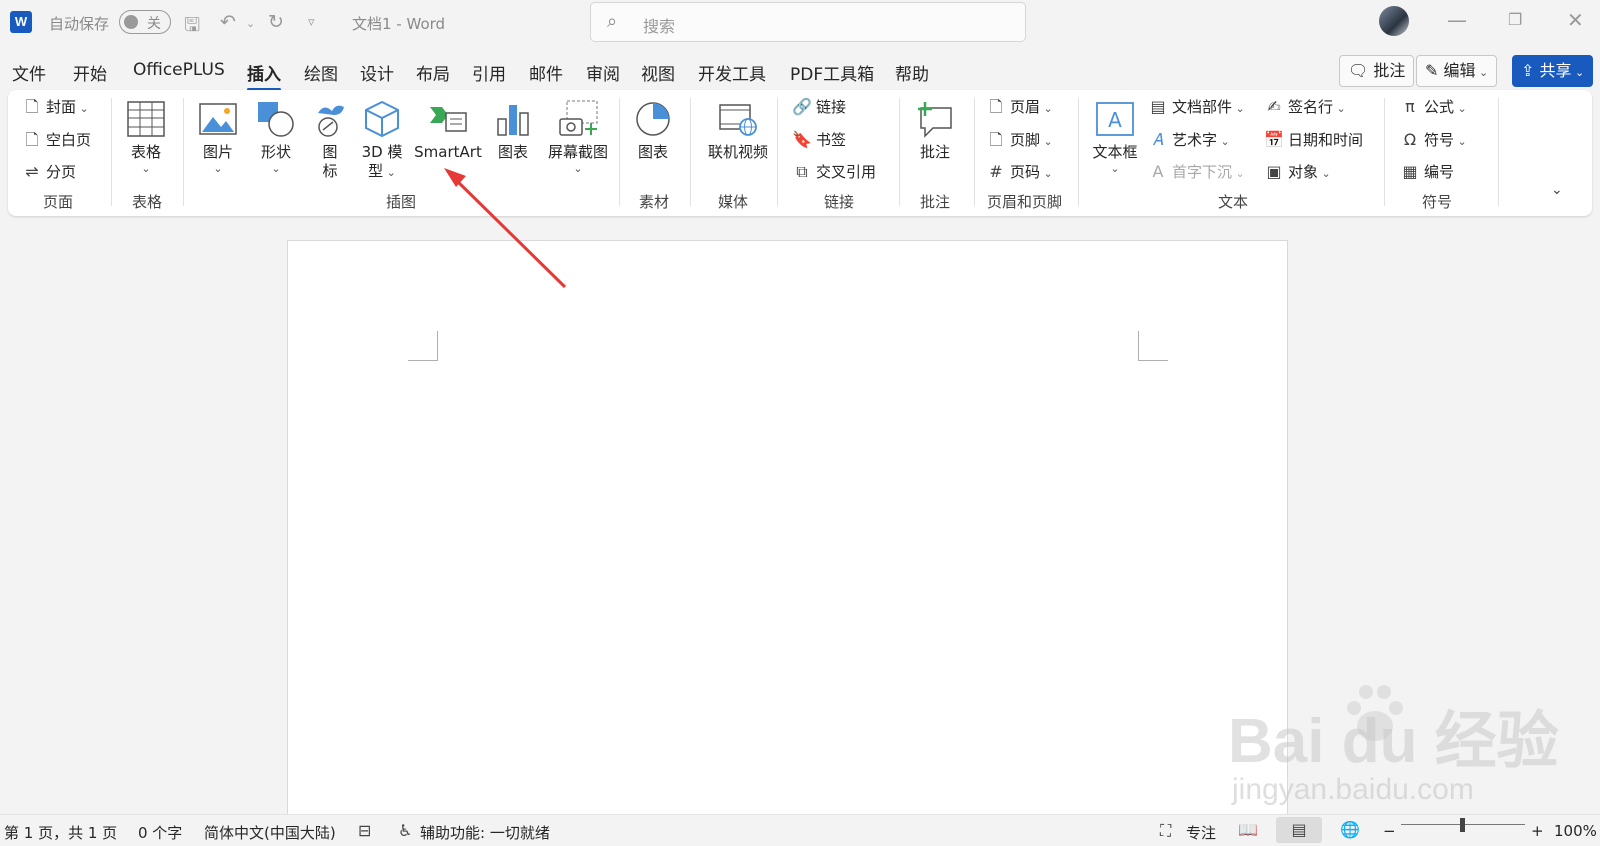 The height and width of the screenshot is (846, 1600). What do you see at coordinates (489, 72) in the screenshot?
I see `tab-references: 引用` at bounding box center [489, 72].